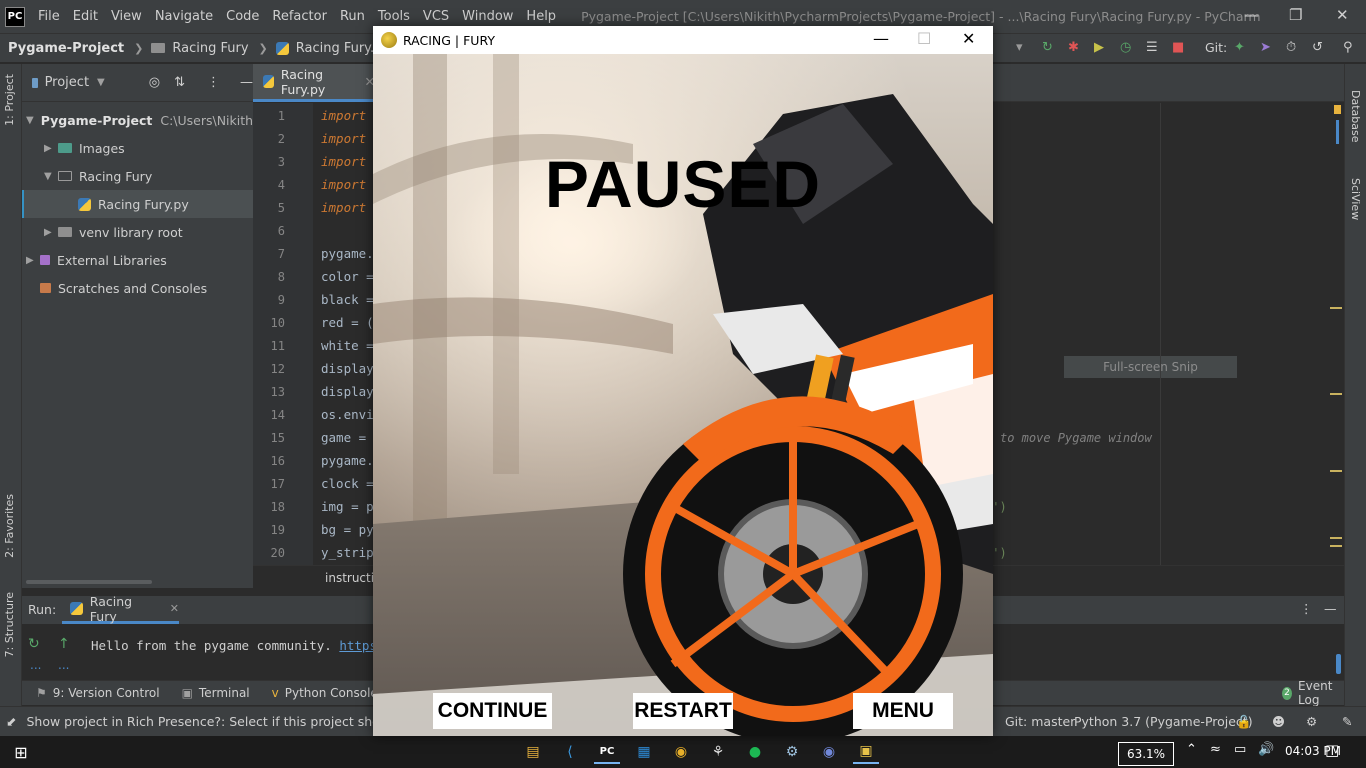 The height and width of the screenshot is (768, 1366). What do you see at coordinates (1019, 47) in the screenshot?
I see `run-config-dropdown-icon: ▾` at bounding box center [1019, 47].